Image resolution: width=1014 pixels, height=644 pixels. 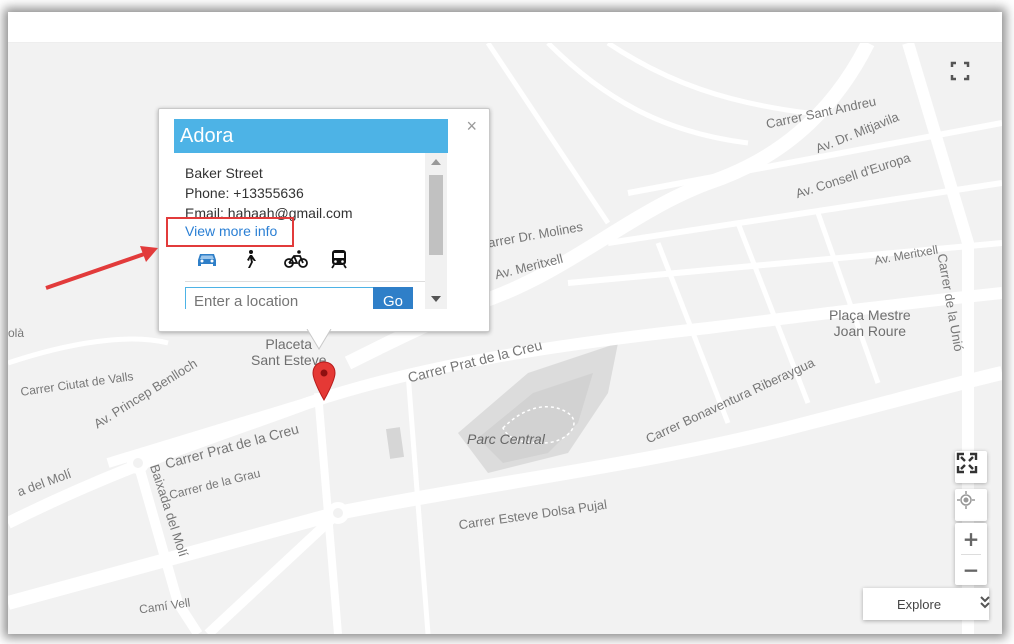 I want to click on my-location-button, so click(x=971, y=505).